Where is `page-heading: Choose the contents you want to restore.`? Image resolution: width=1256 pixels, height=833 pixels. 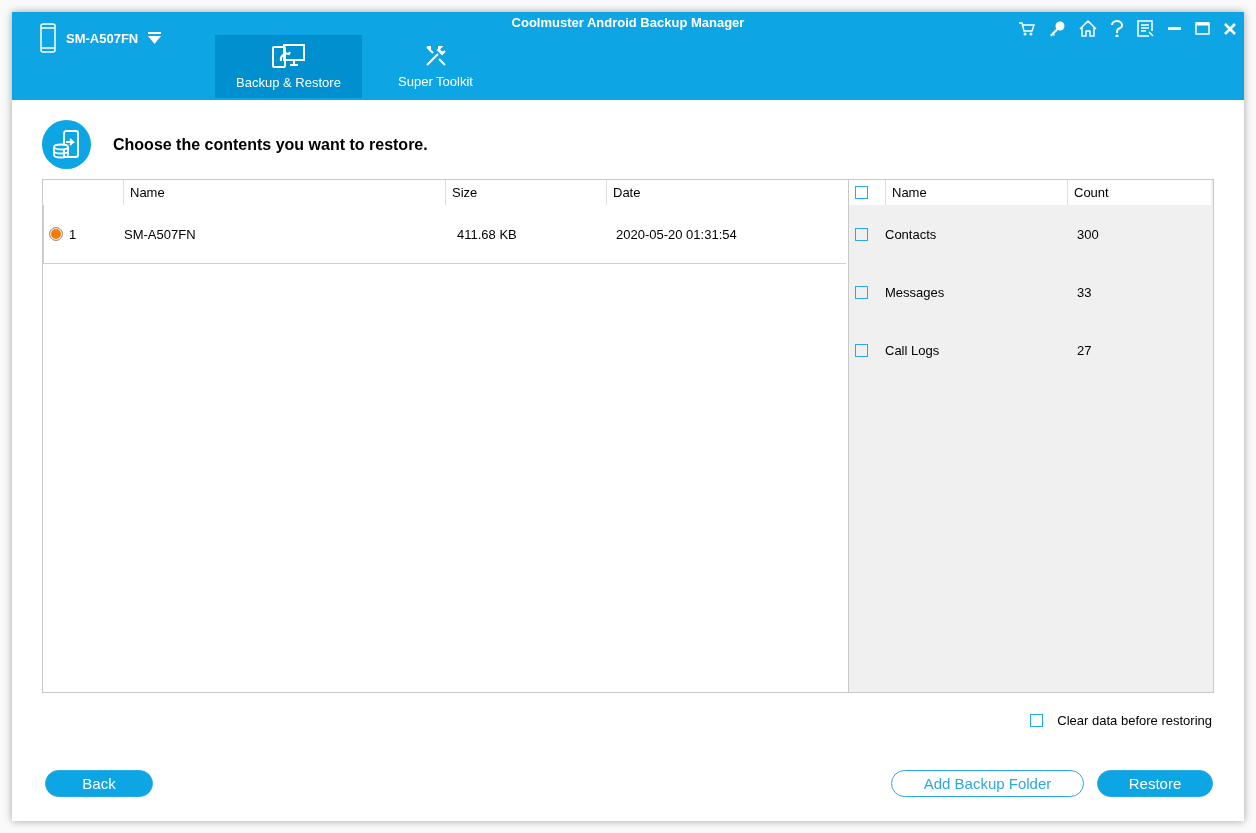
page-heading: Choose the contents you want to restore. is located at coordinates (270, 144).